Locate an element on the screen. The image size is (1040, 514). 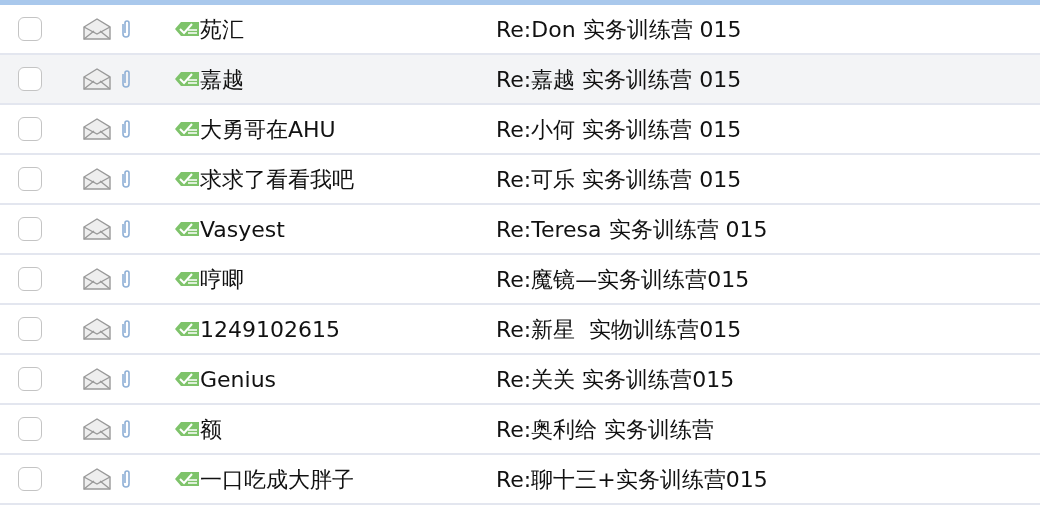
row-highlight is located at coordinates (520, 79).